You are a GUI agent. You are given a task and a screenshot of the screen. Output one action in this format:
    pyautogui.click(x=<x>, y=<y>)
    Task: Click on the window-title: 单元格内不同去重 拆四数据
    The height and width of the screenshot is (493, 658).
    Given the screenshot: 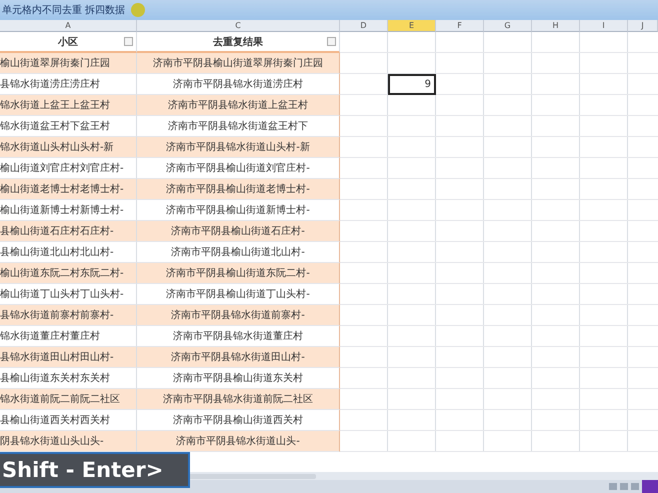 What is the action you would take?
    pyautogui.click(x=64, y=10)
    